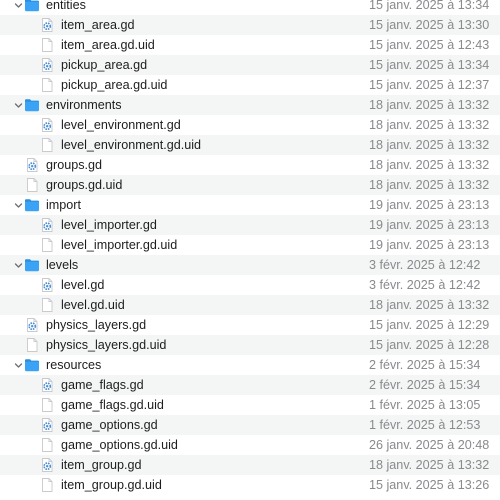 This screenshot has width=500, height=500. Describe the element at coordinates (108, 45) in the screenshot. I see `file-name: item_area.gd.uid` at that location.